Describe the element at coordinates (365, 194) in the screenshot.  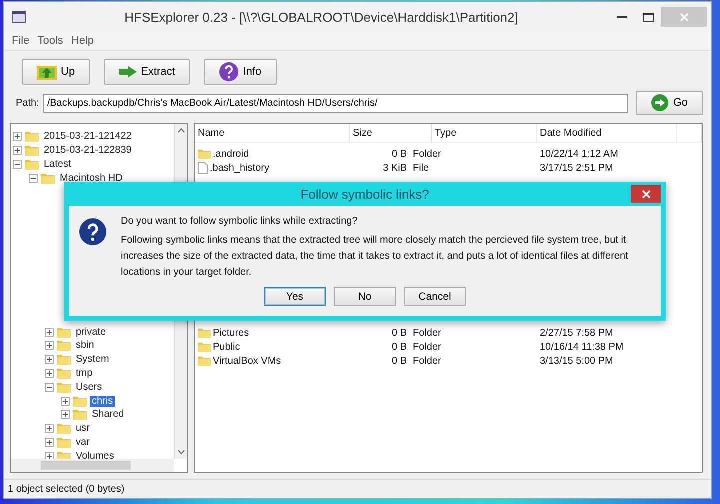
I see `dialog-title: Follow symbolic links?` at that location.